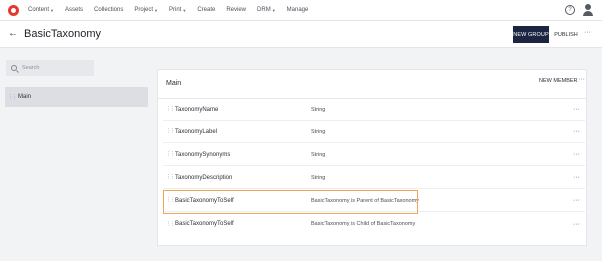  Describe the element at coordinates (63, 34) in the screenshot. I see `page-title: BasicTaxonomy` at that location.